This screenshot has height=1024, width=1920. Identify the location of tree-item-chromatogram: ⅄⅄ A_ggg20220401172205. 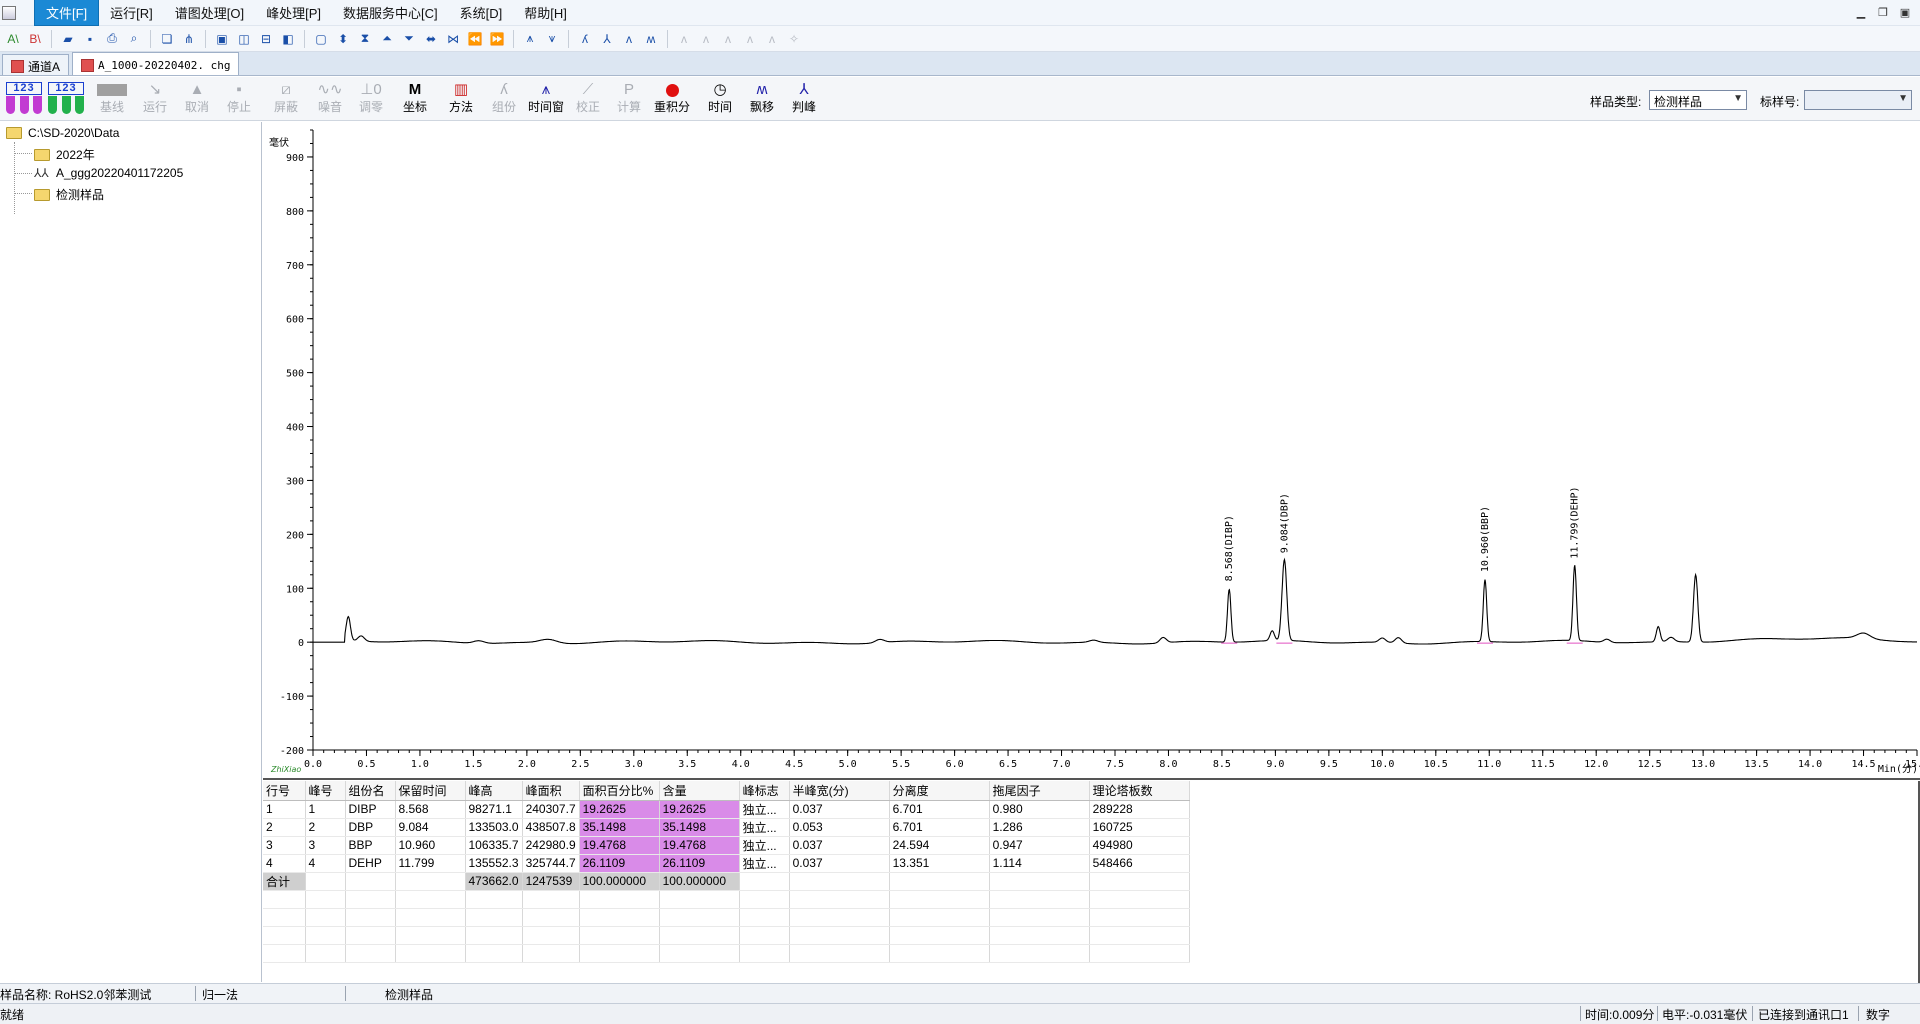
(108, 173).